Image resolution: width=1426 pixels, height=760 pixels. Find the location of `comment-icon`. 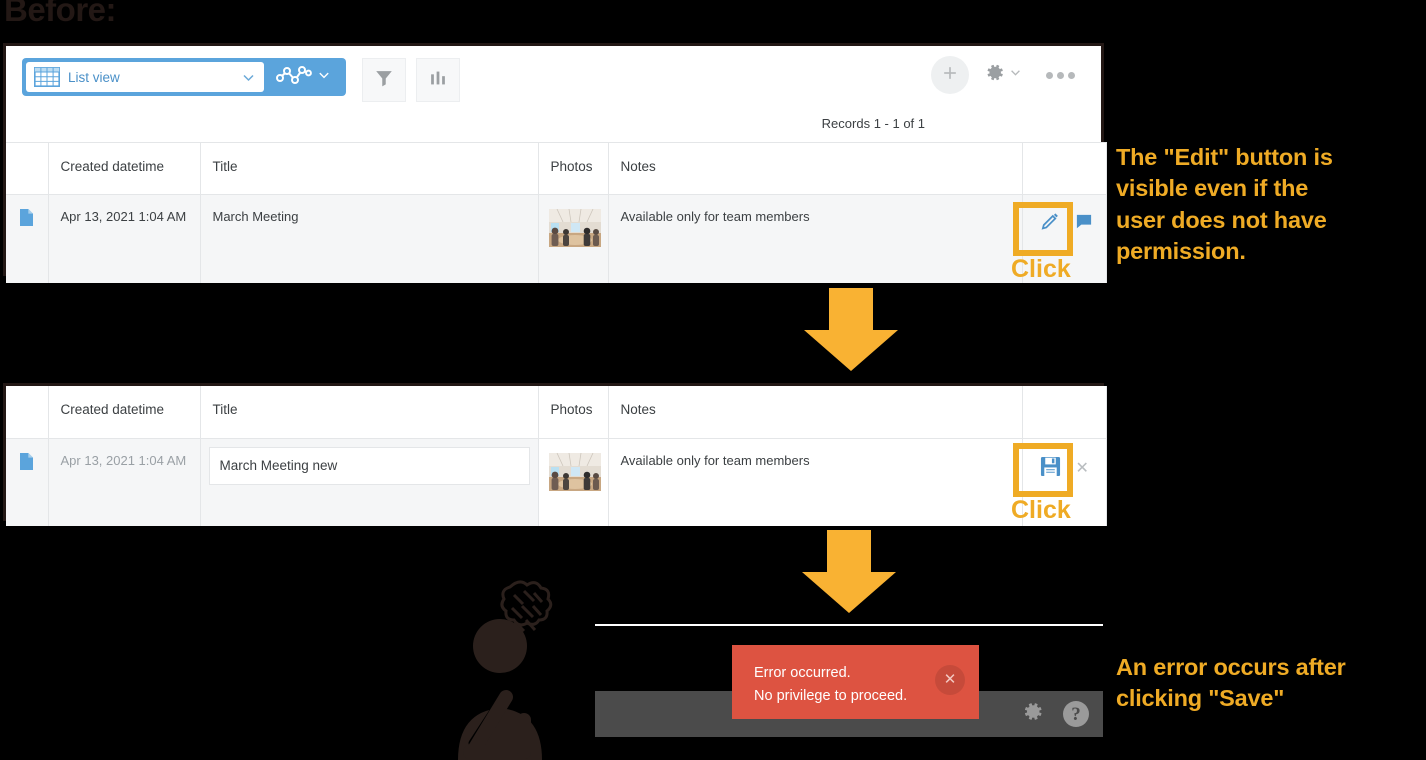

comment-icon is located at coordinates (1084, 223).